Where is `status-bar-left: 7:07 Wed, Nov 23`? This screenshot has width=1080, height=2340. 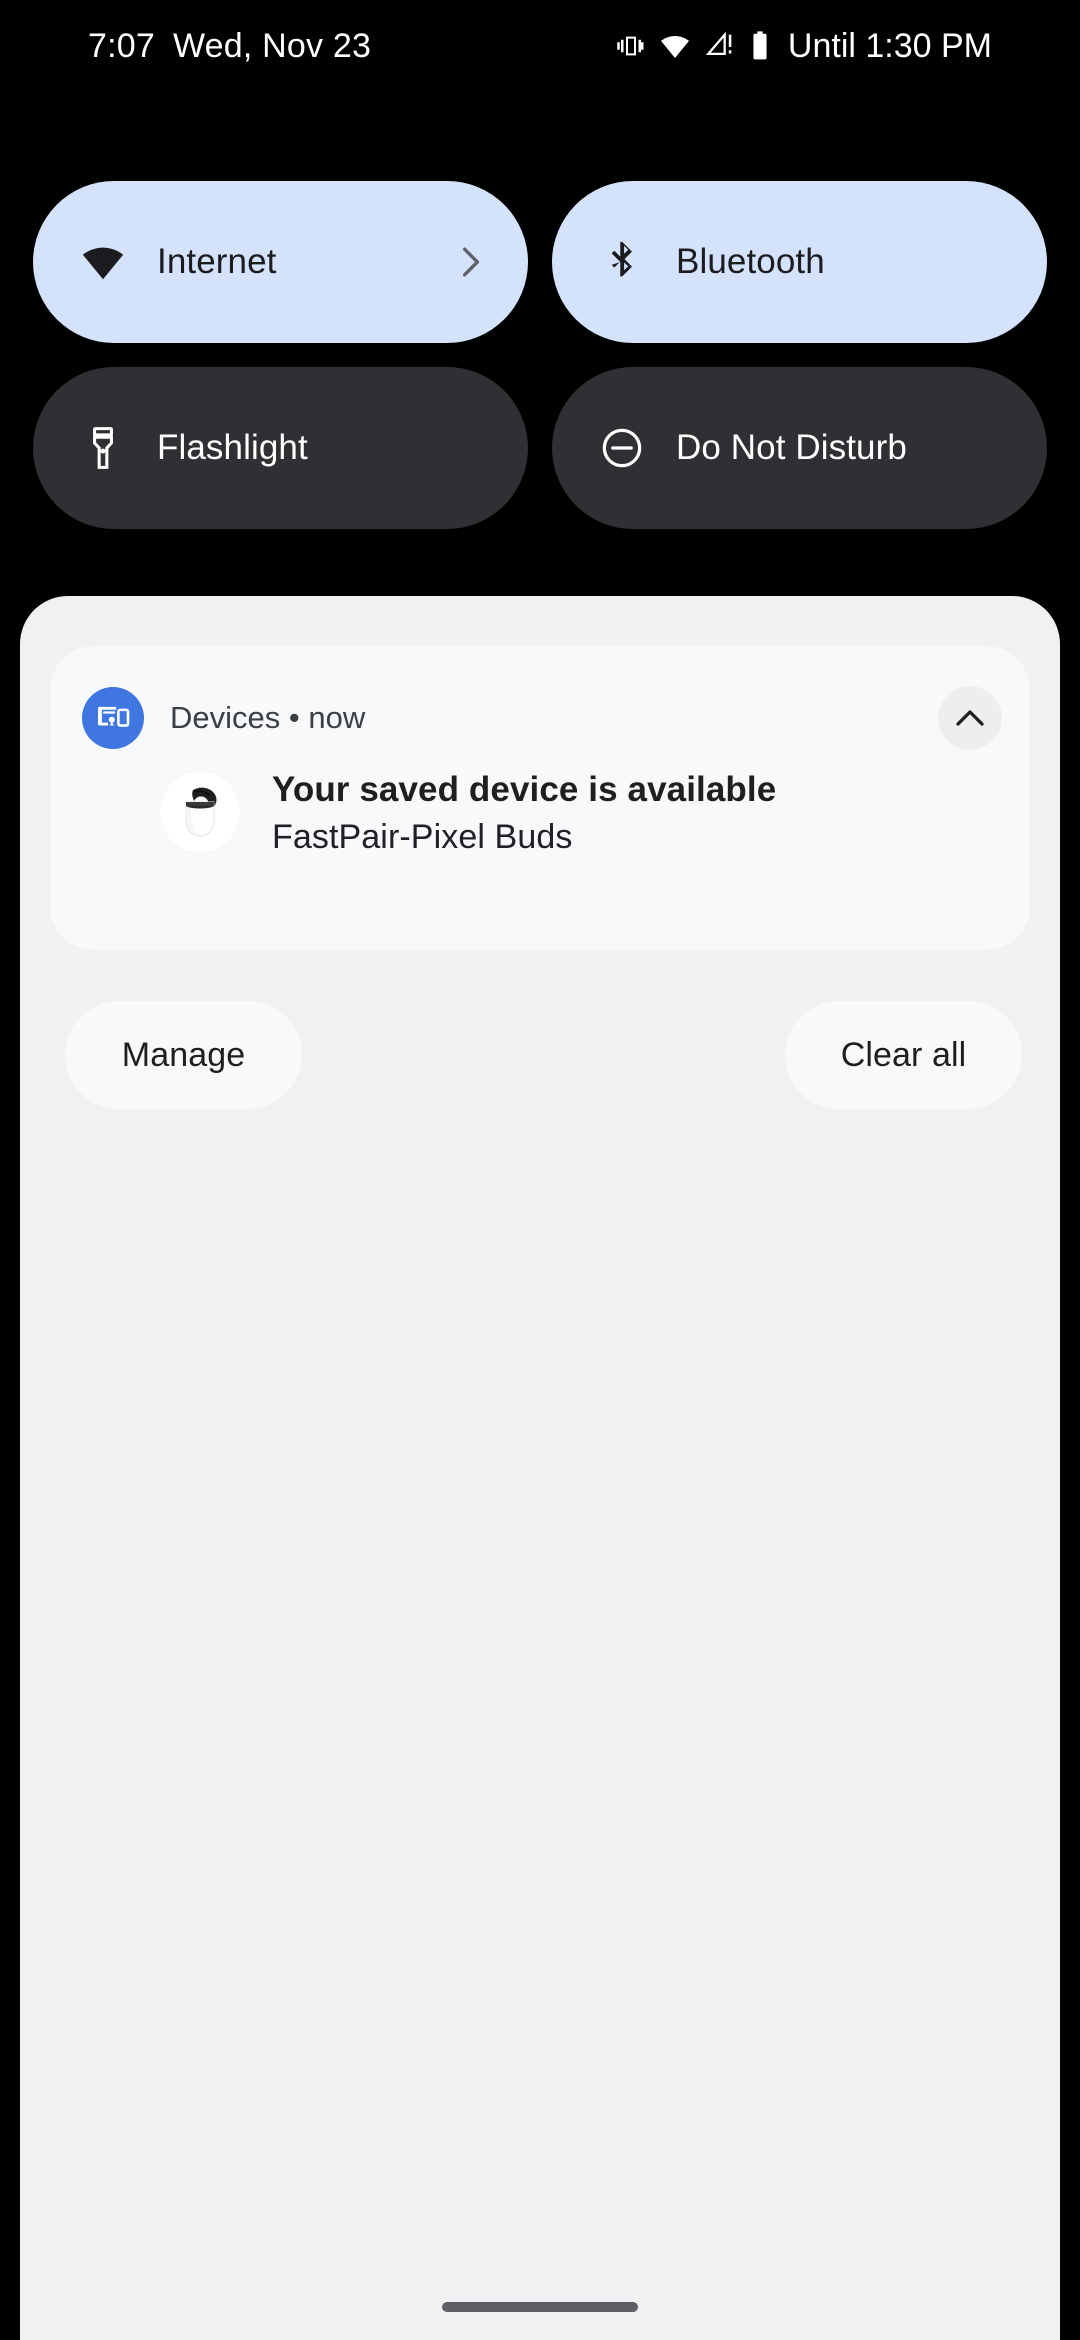
status-bar-left: 7:07 Wed, Nov 23 is located at coordinates (229, 46).